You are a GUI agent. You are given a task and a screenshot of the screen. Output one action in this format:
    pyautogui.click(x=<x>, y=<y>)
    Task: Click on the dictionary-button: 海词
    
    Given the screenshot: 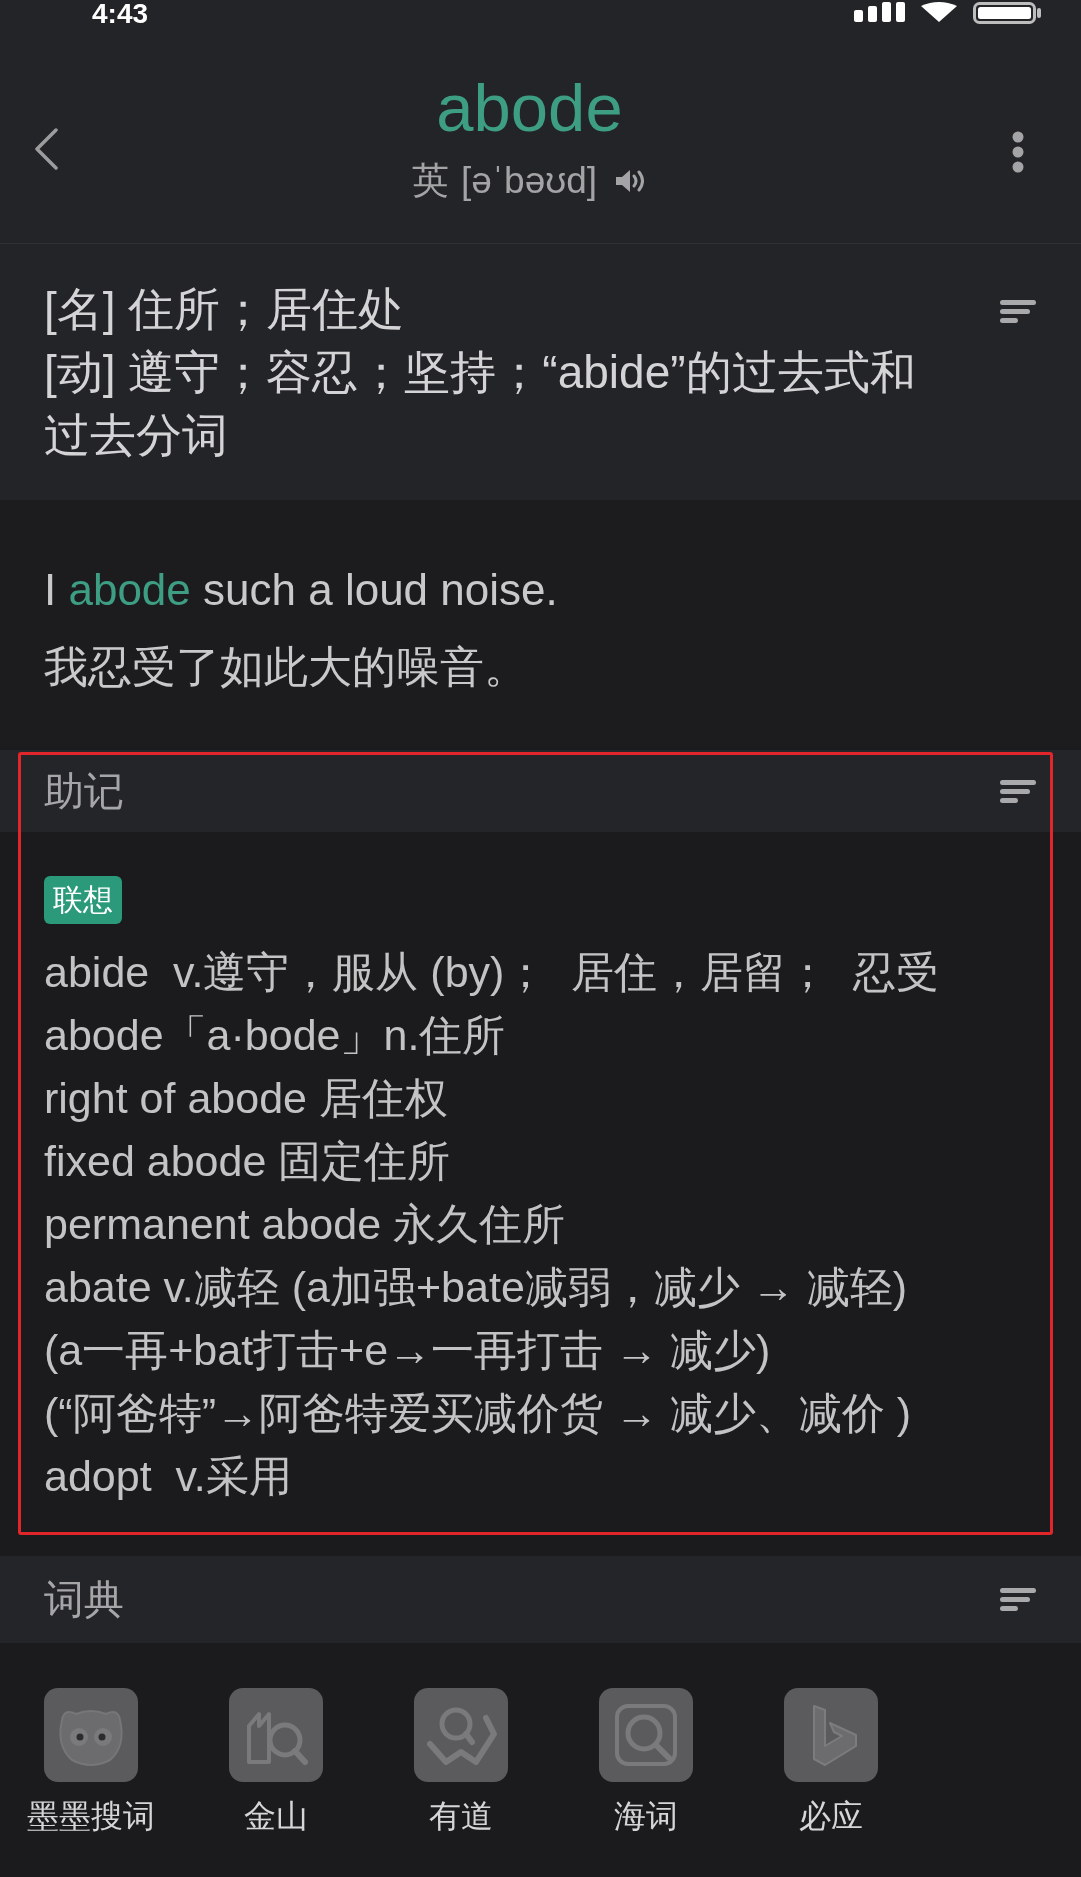 What is the action you would take?
    pyautogui.click(x=646, y=1762)
    